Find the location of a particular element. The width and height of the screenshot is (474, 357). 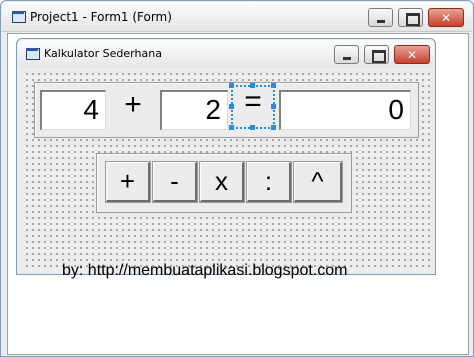

subtract-button: - is located at coordinates (175, 182).